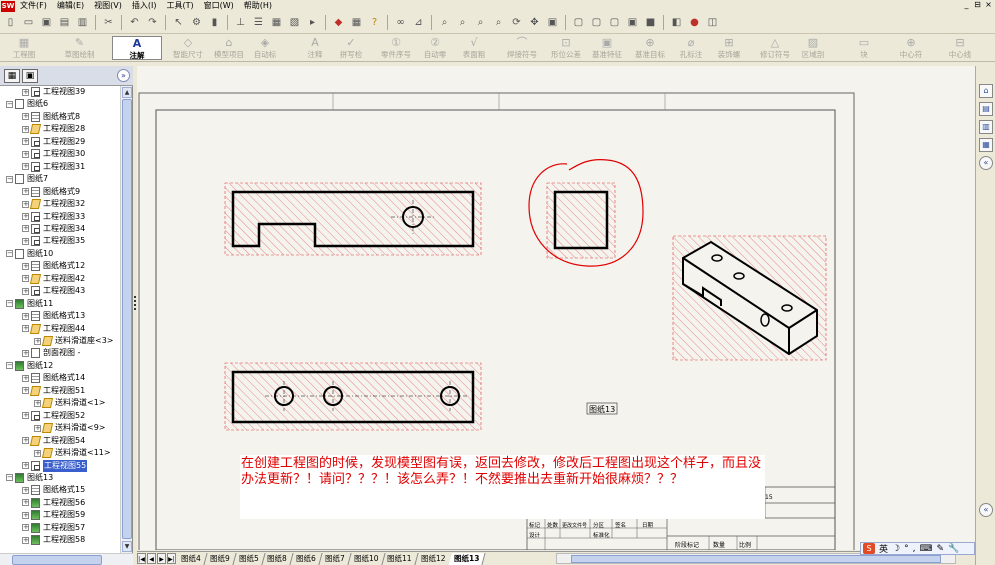 The width and height of the screenshot is (995, 565). Describe the element at coordinates (335, 558) in the screenshot. I see `sheet-tab: 图纸7` at that location.